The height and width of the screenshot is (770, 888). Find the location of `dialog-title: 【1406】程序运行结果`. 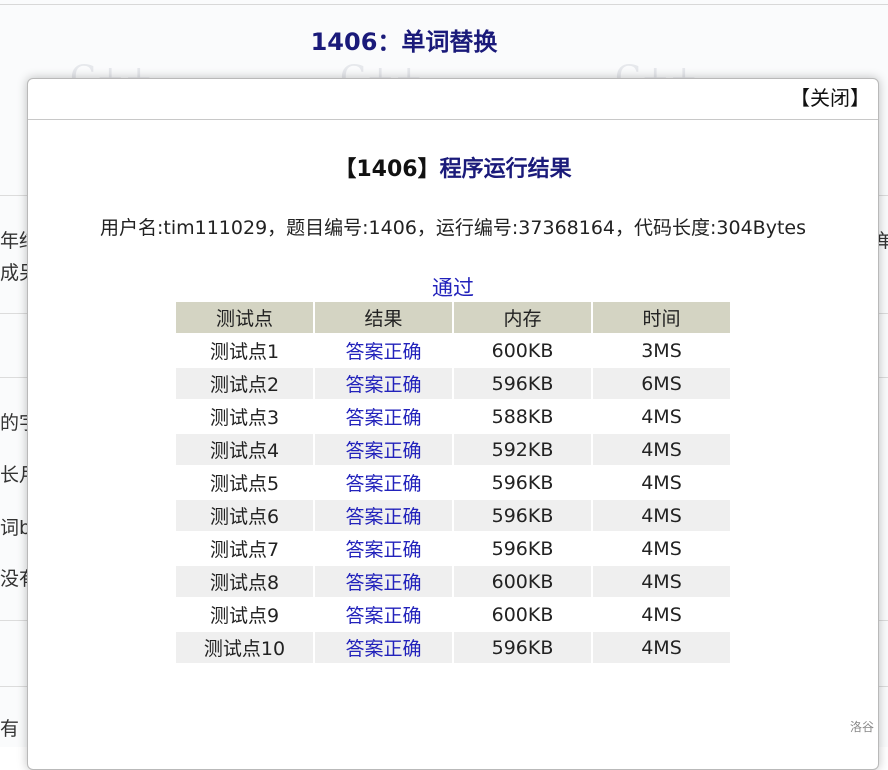

dialog-title: 【1406】程序运行结果 is located at coordinates (453, 167).